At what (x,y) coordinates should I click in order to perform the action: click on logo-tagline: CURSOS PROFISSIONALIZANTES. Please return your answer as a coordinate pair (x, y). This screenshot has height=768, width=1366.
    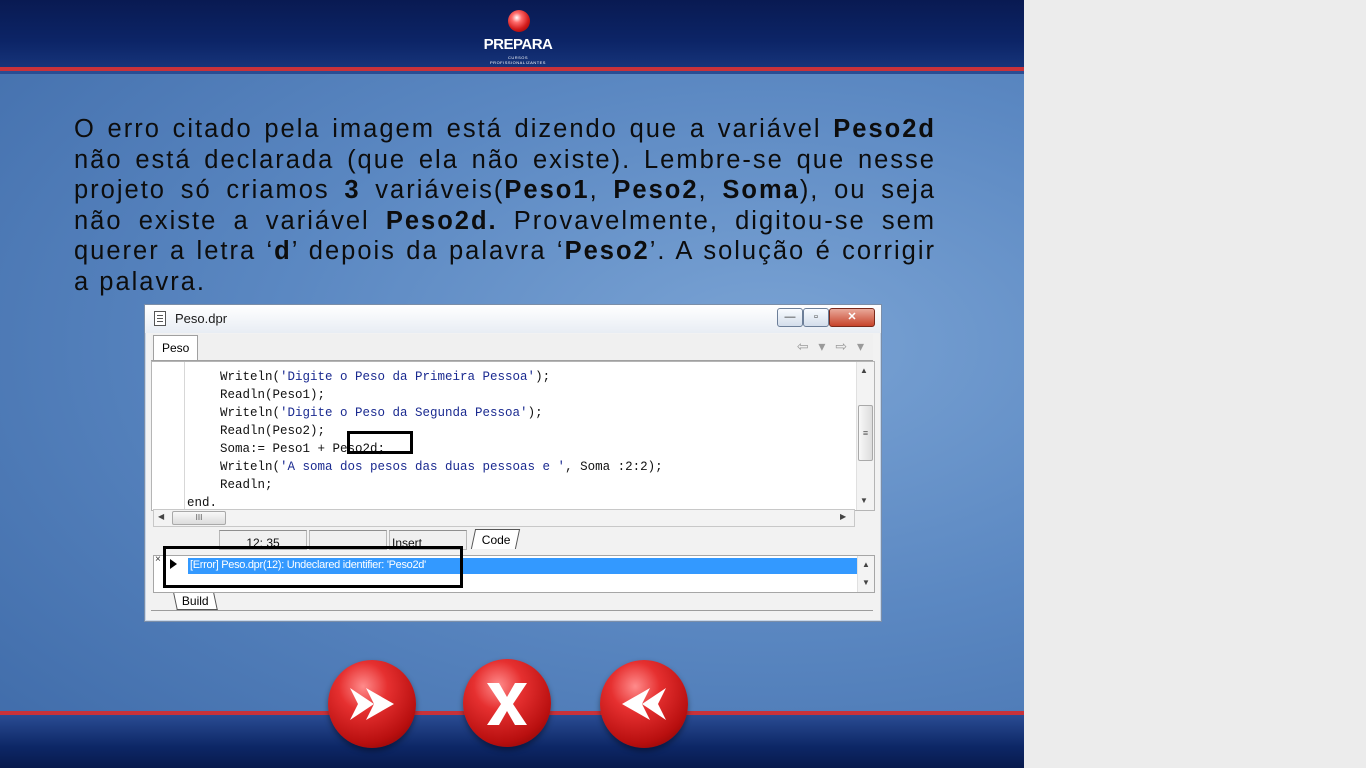
    Looking at the image, I should click on (518, 60).